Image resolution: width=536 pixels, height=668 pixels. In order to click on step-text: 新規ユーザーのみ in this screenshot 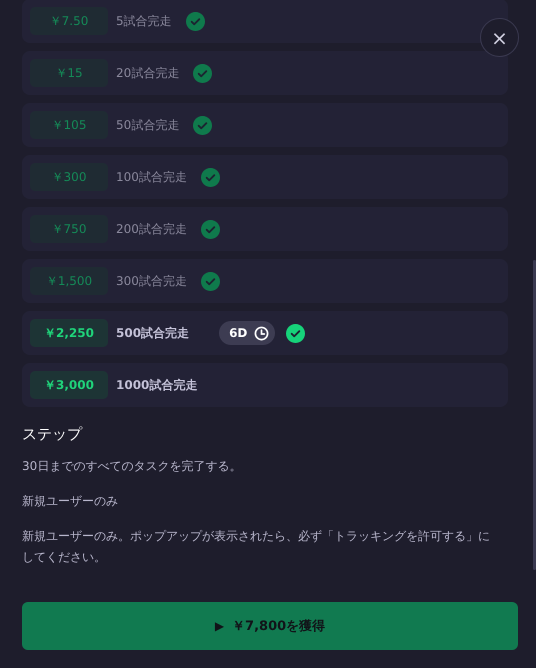, I will do `click(70, 501)`.